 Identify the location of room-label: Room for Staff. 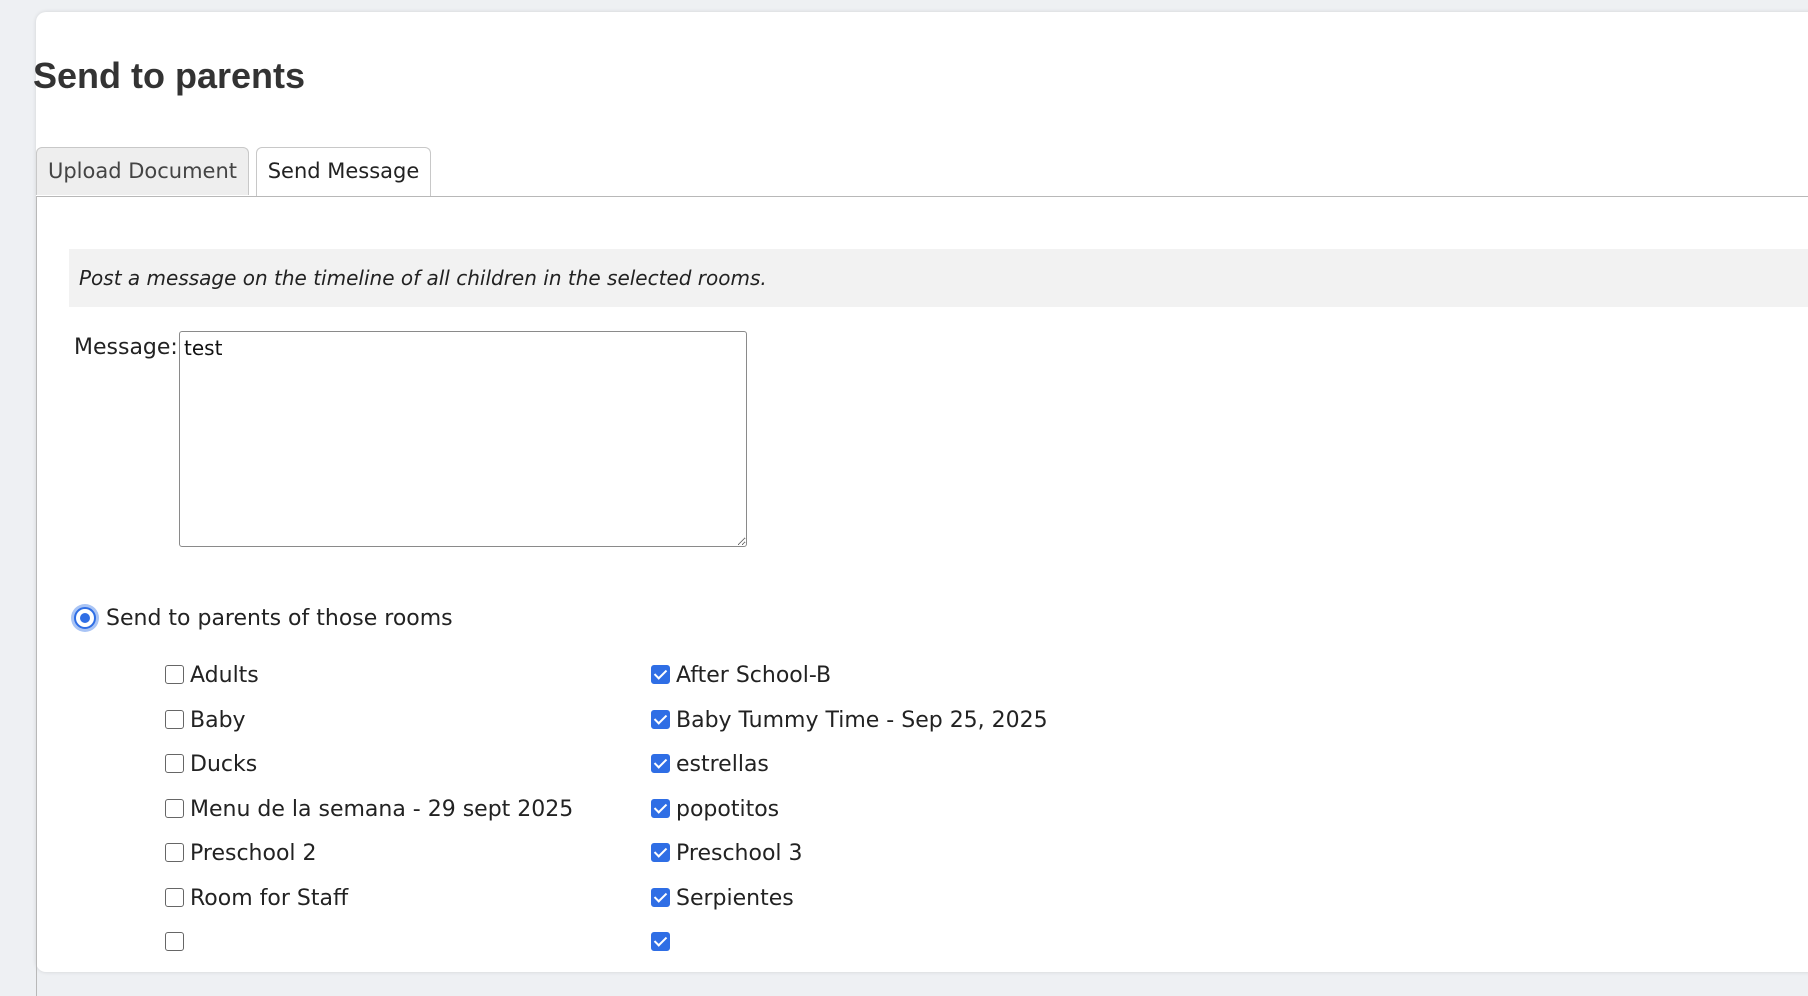
(269, 898).